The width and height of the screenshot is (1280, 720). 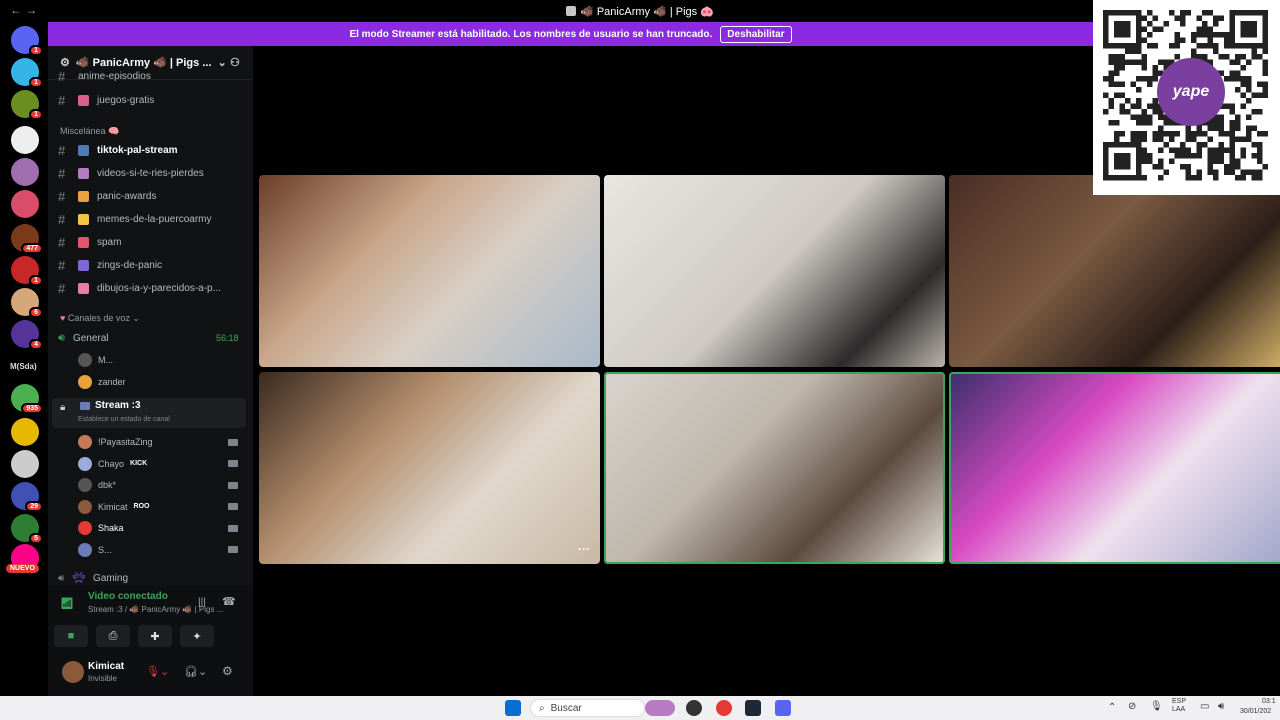 What do you see at coordinates (89, 131) in the screenshot?
I see `category-misc: Miscelánea 🧠` at bounding box center [89, 131].